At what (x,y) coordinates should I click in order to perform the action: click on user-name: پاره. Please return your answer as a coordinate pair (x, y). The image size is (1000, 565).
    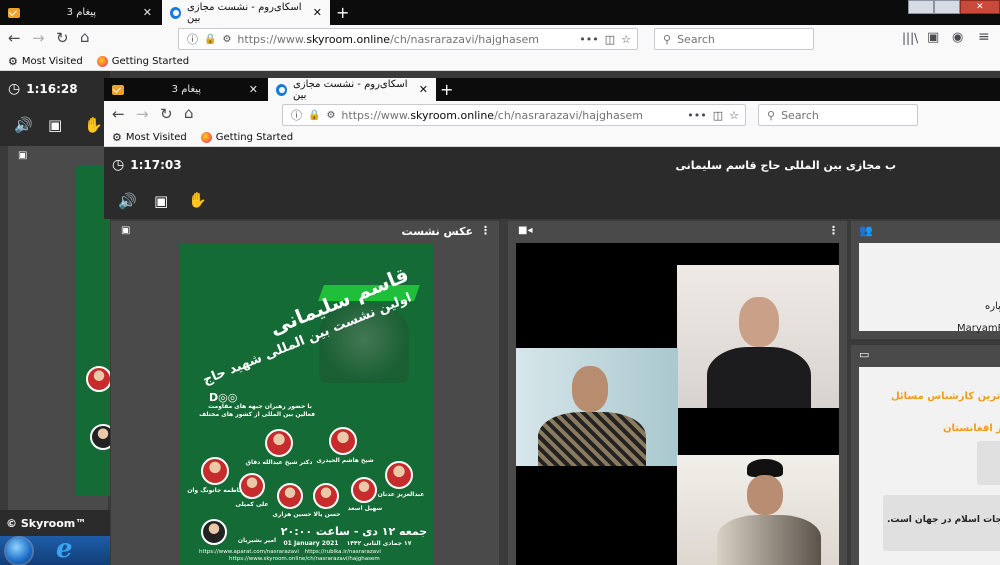
    Looking at the image, I should click on (992, 306).